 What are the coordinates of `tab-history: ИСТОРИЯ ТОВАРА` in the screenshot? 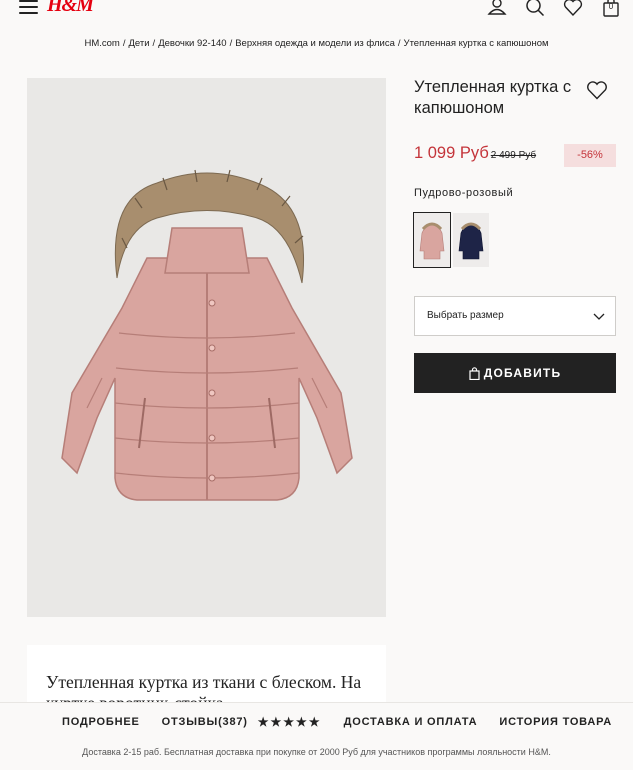 It's located at (555, 722).